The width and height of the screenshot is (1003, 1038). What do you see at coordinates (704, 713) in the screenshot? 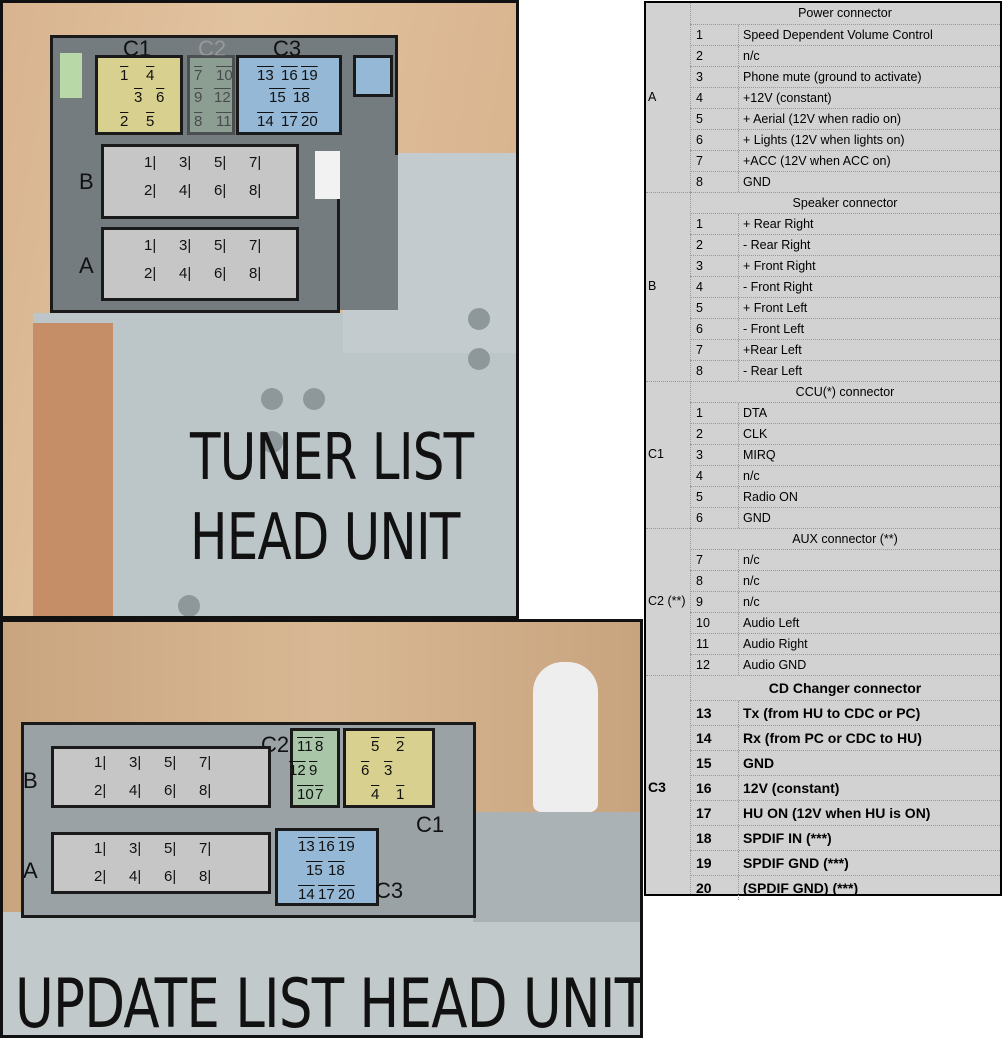
I see `pin-number: 13` at bounding box center [704, 713].